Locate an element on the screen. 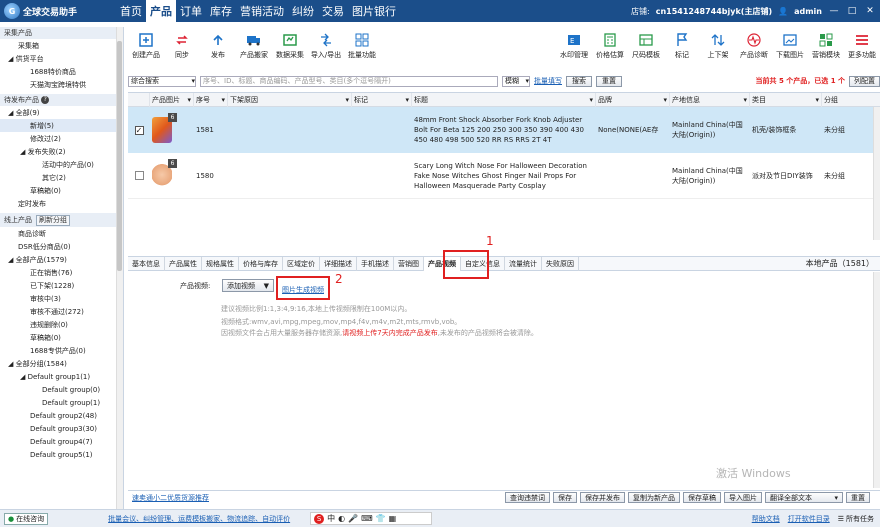  sidebar-item-group: Default group(1) is located at coordinates (61, 402).